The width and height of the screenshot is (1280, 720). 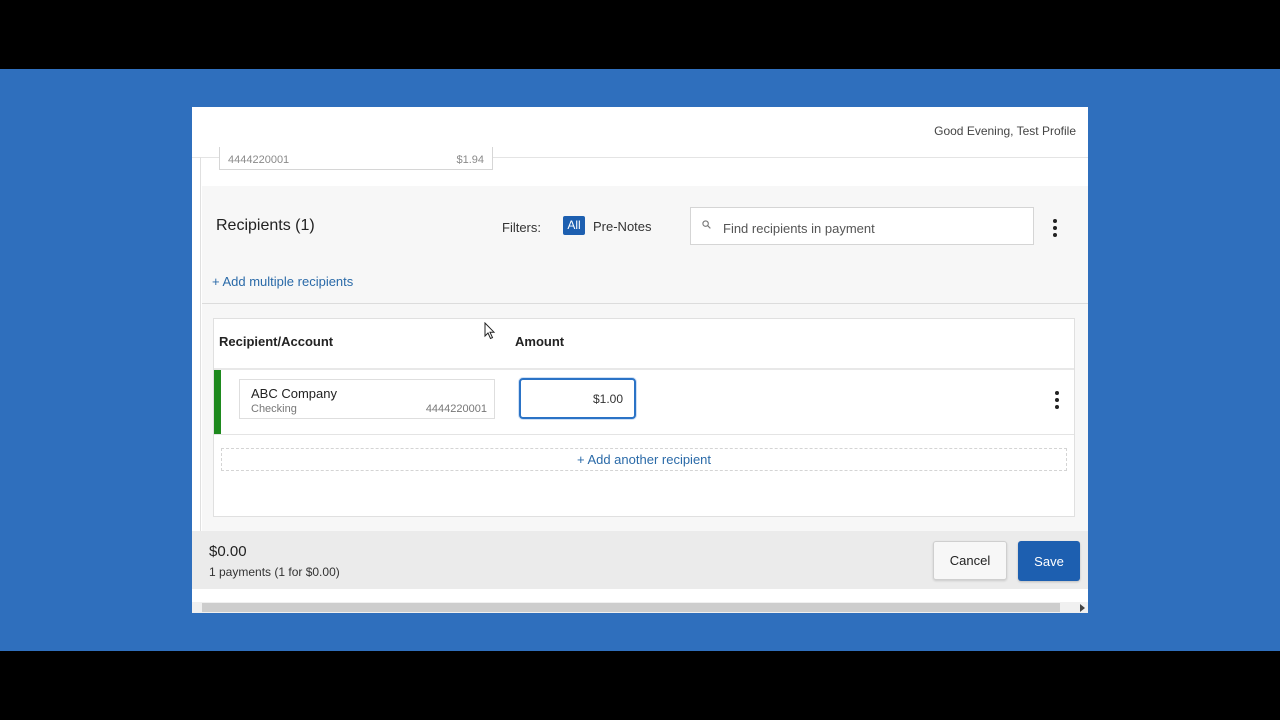 What do you see at coordinates (274, 409) in the screenshot?
I see `account-type: Checking` at bounding box center [274, 409].